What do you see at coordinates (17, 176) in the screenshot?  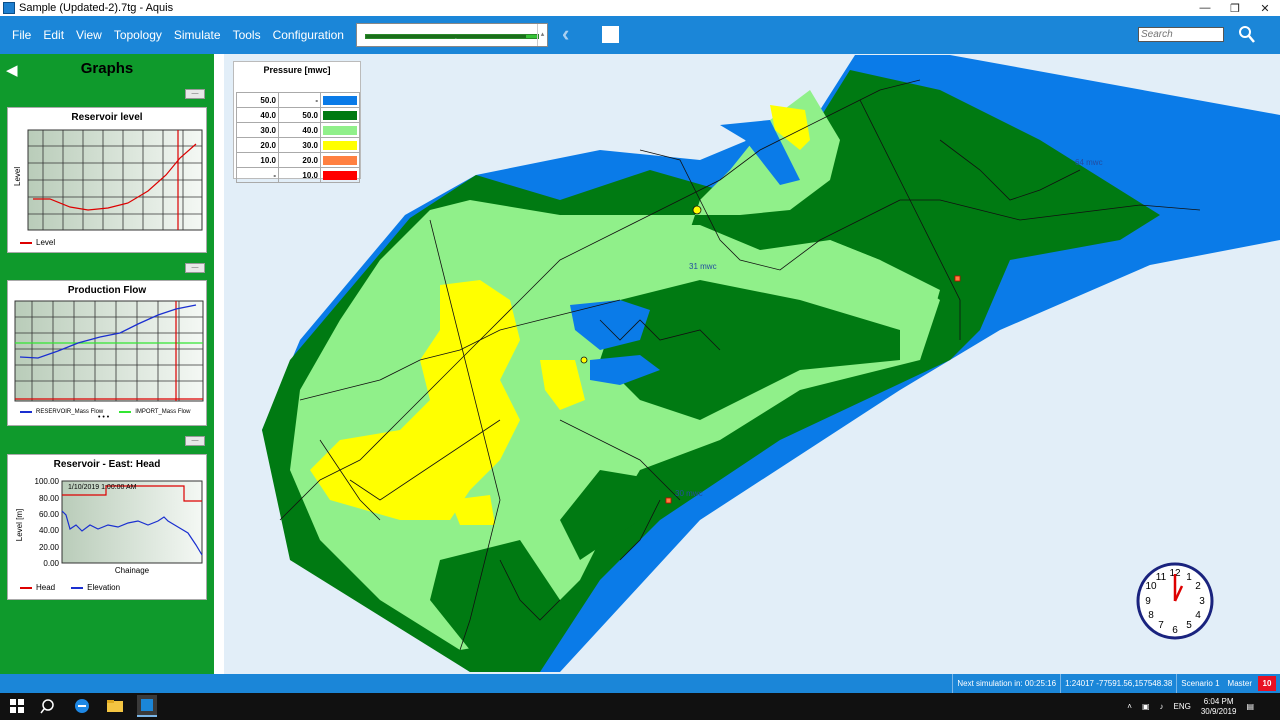 I see `graph-ylabel: Level` at bounding box center [17, 176].